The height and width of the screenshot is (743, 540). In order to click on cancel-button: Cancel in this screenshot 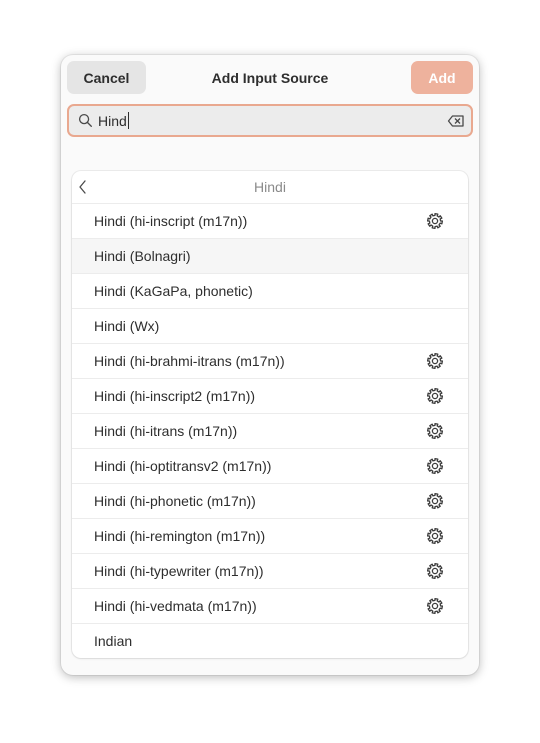, I will do `click(106, 77)`.